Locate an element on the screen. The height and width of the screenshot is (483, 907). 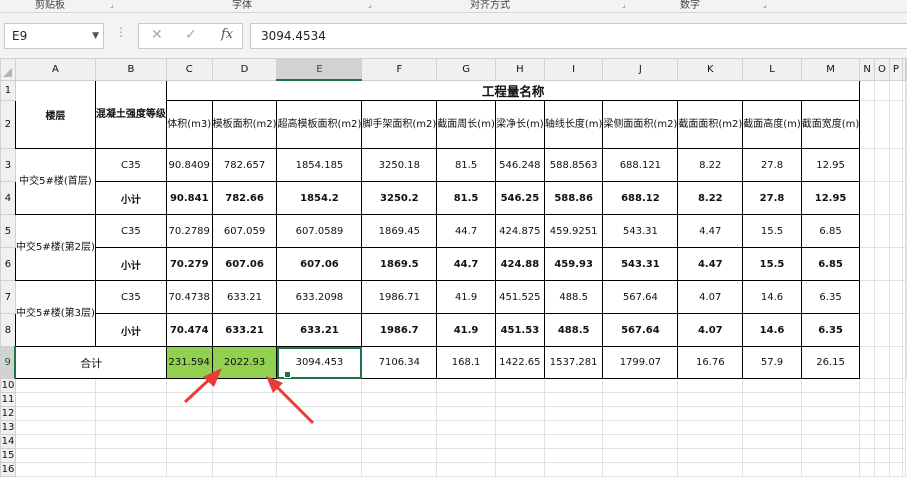
grade-cell: C35 is located at coordinates (130, 297).